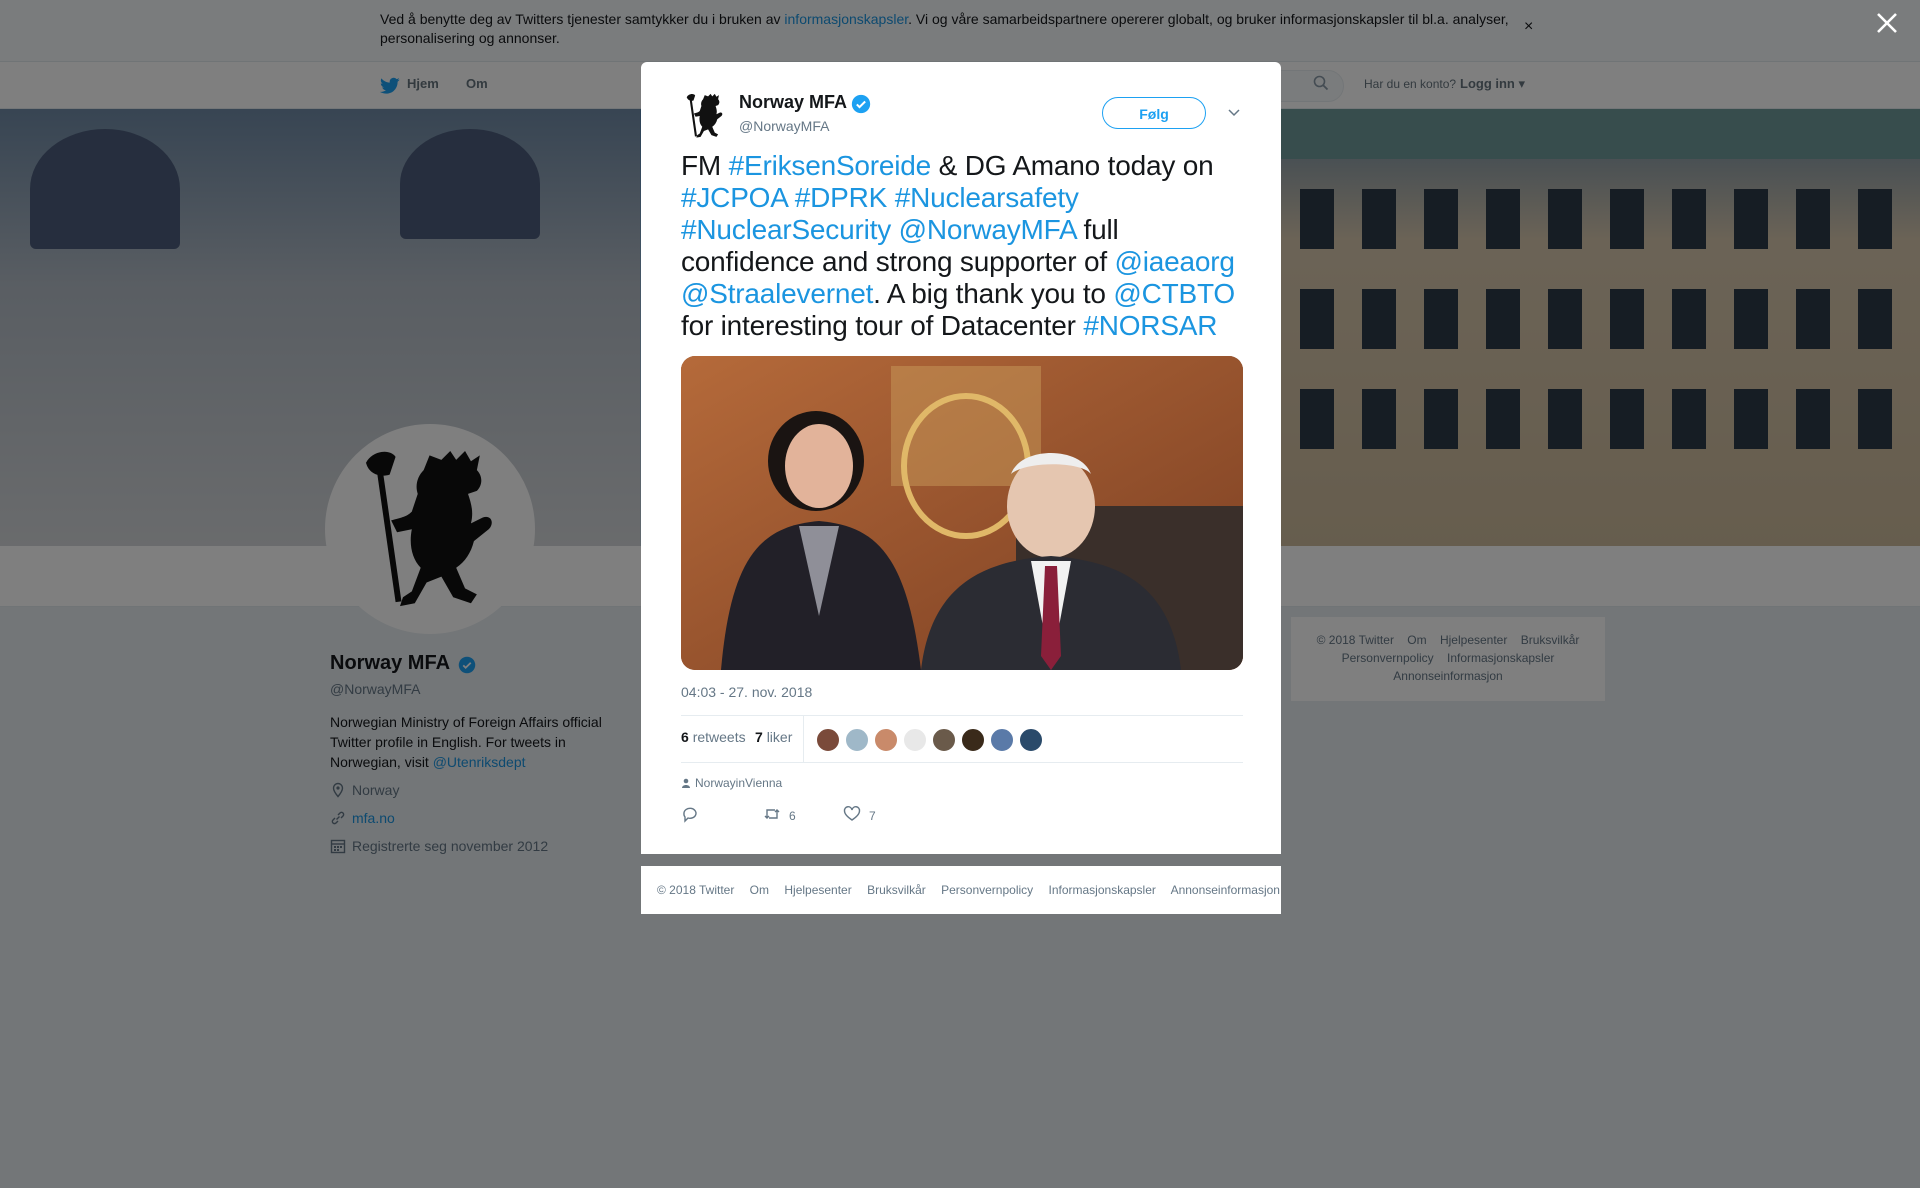 The height and width of the screenshot is (1188, 1920). I want to click on footer-link-cookies: Informasjonskapsler, so click(1102, 890).